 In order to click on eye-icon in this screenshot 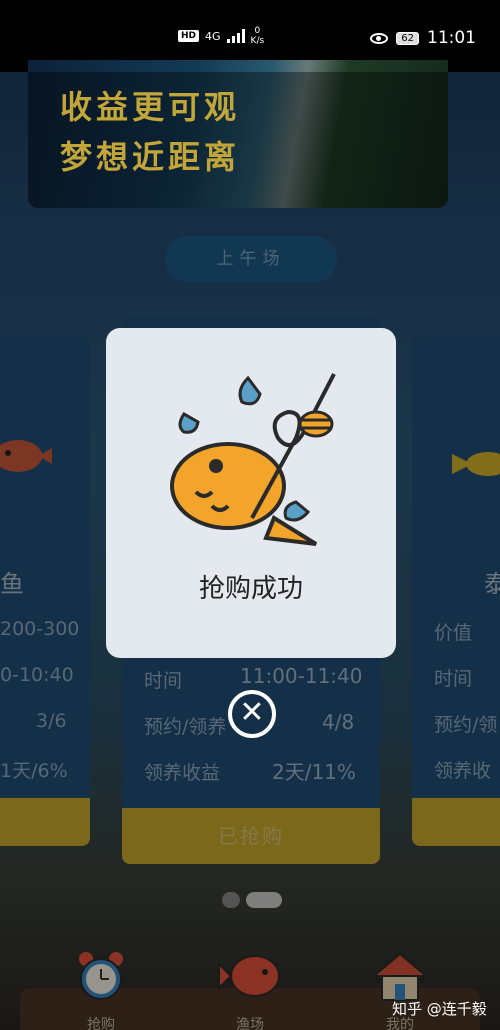, I will do `click(379, 38)`.